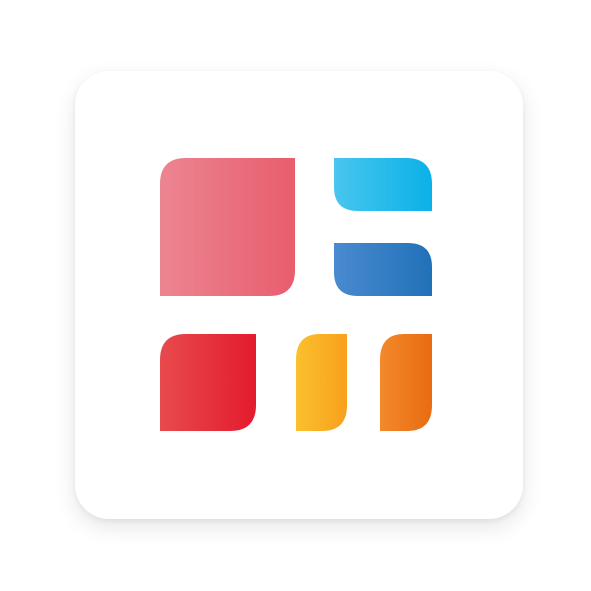  Describe the element at coordinates (406, 382) in the screenshot. I see `orange-tile` at that location.